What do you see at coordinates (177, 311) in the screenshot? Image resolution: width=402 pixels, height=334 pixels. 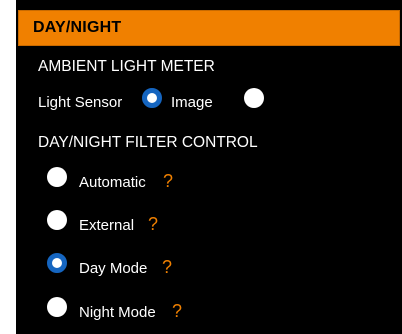 I see `night-mode-help-icon: ?` at bounding box center [177, 311].